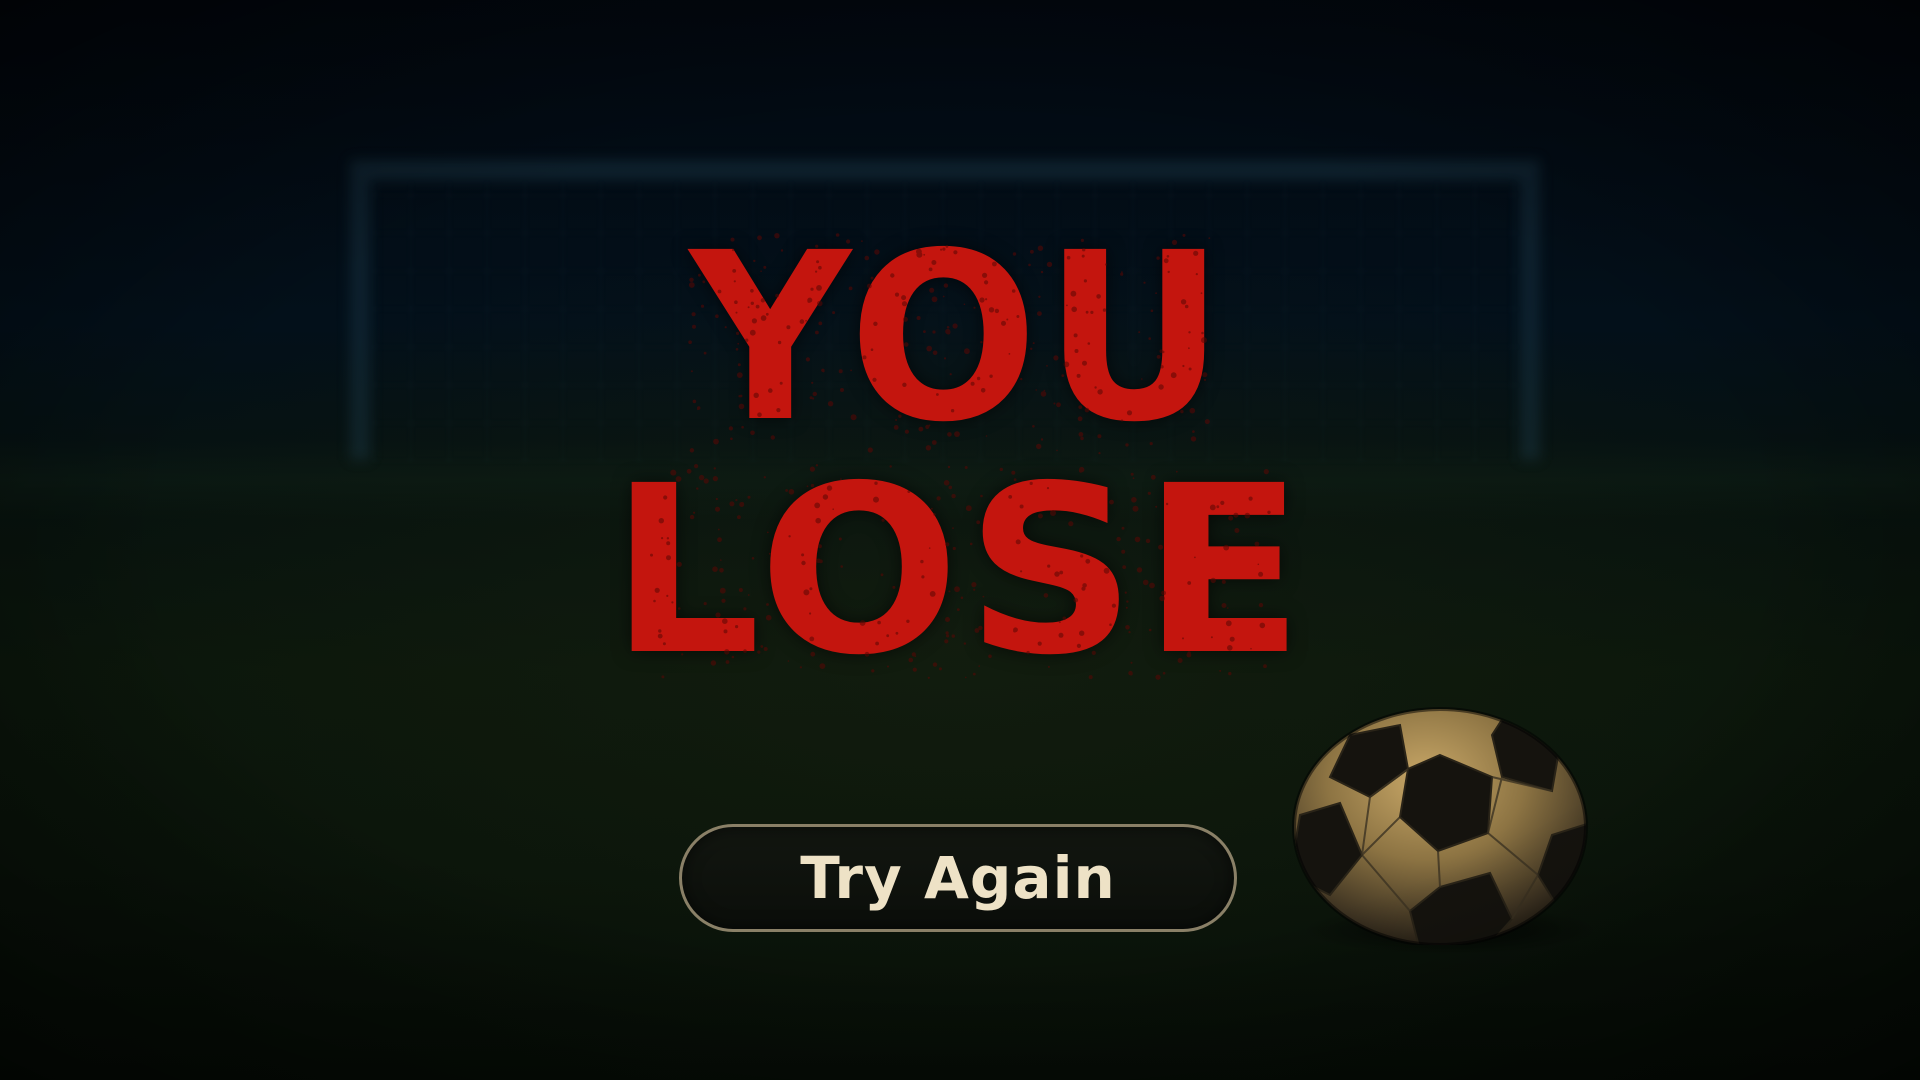  What do you see at coordinates (960, 571) in the screenshot?
I see `result-title-line-2: LOSE` at bounding box center [960, 571].